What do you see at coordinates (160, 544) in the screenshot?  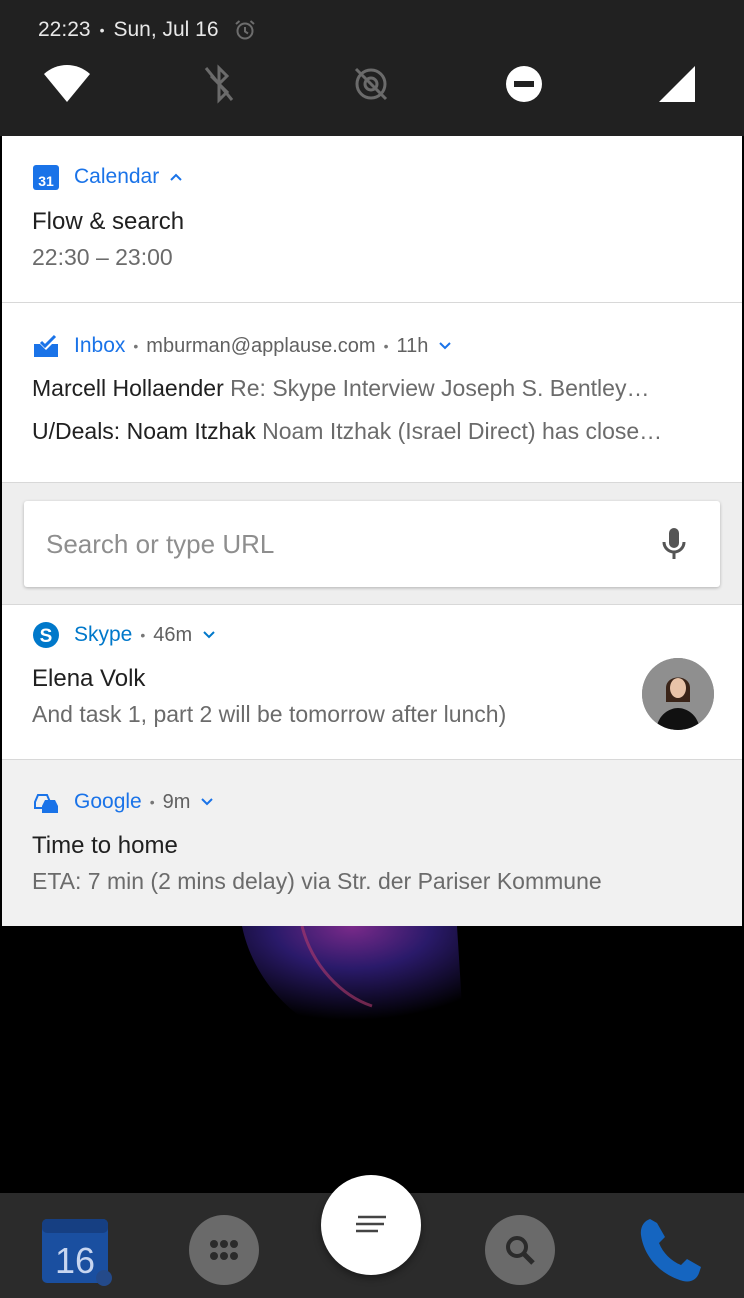 I see `search-input: Search or type URL` at bounding box center [160, 544].